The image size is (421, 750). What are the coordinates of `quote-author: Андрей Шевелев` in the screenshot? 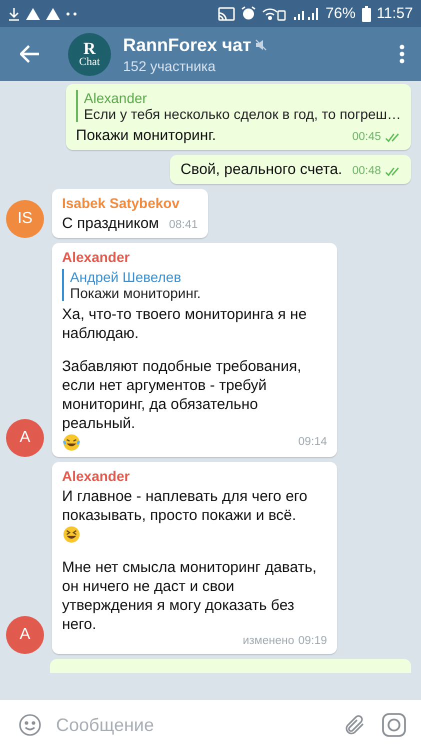 It's located at (126, 277).